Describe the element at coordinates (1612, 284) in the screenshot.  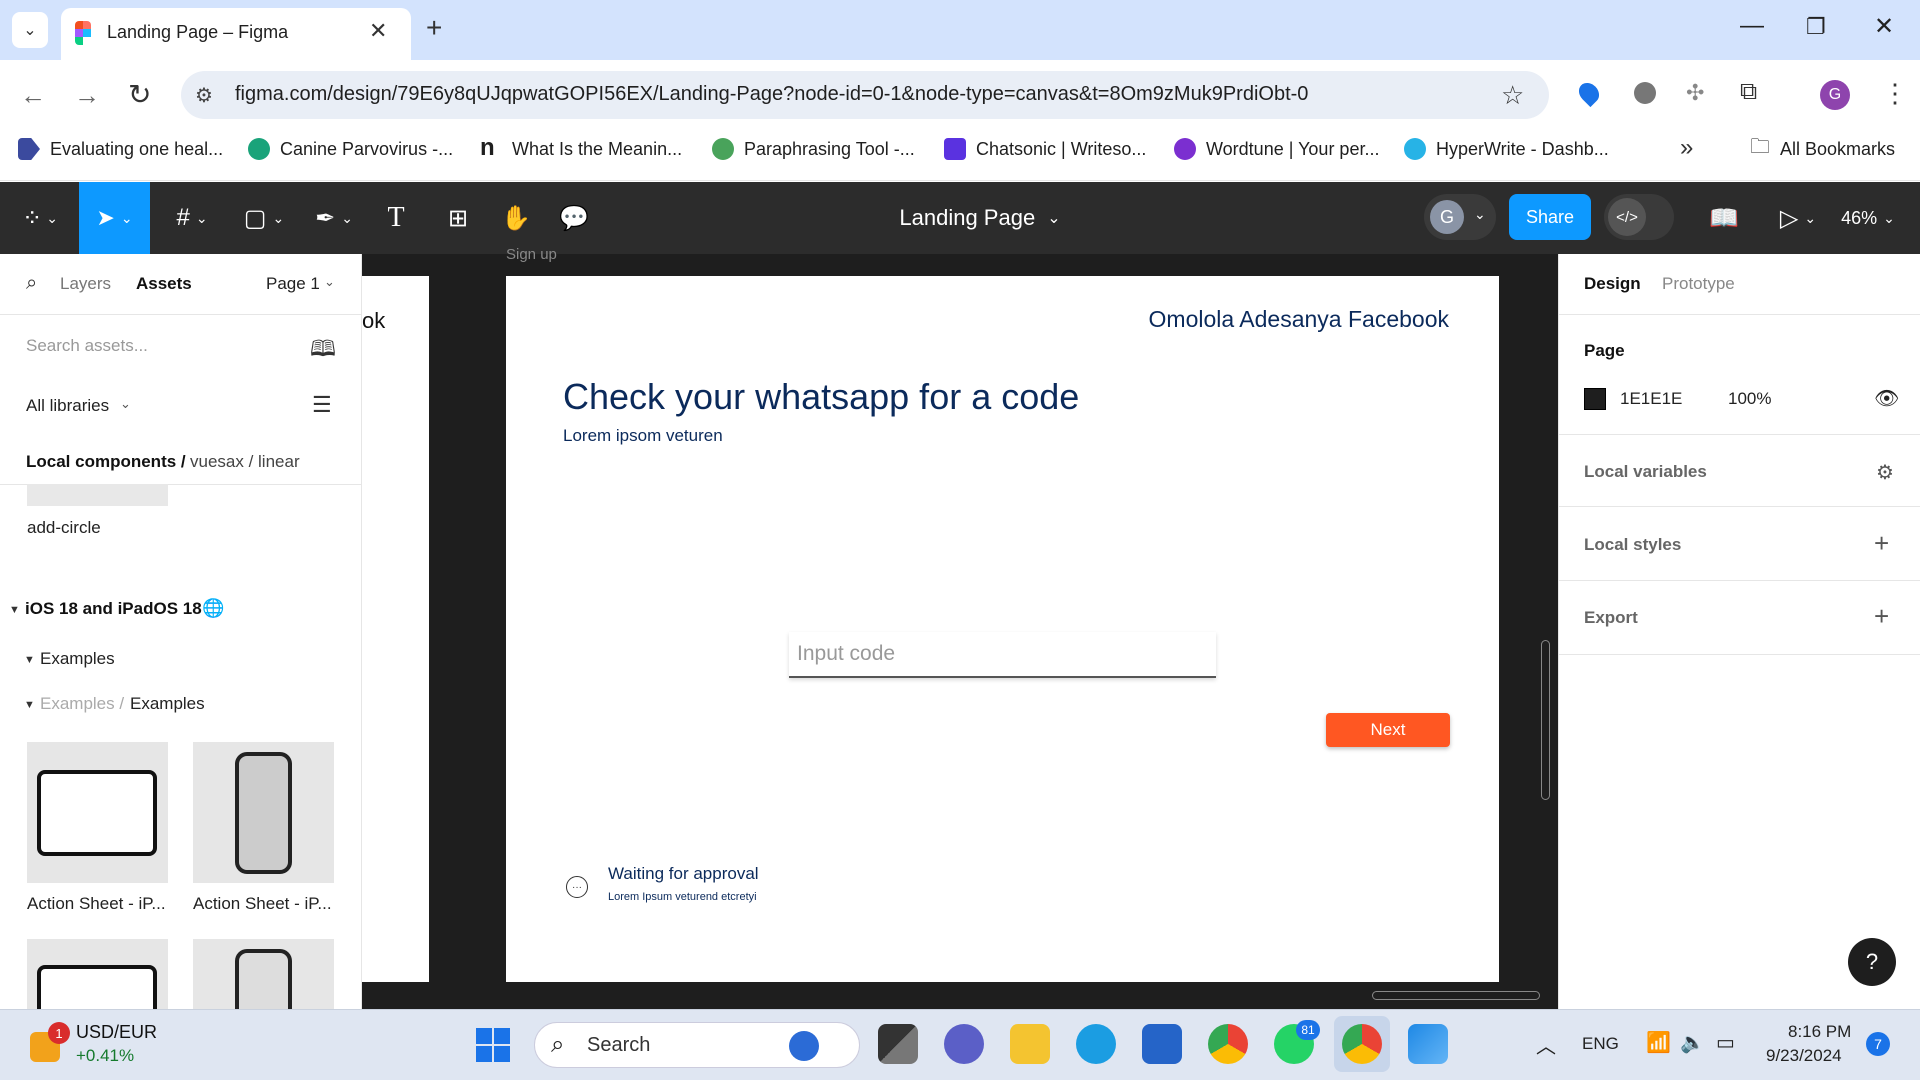
I see `tab-design: Design` at that location.